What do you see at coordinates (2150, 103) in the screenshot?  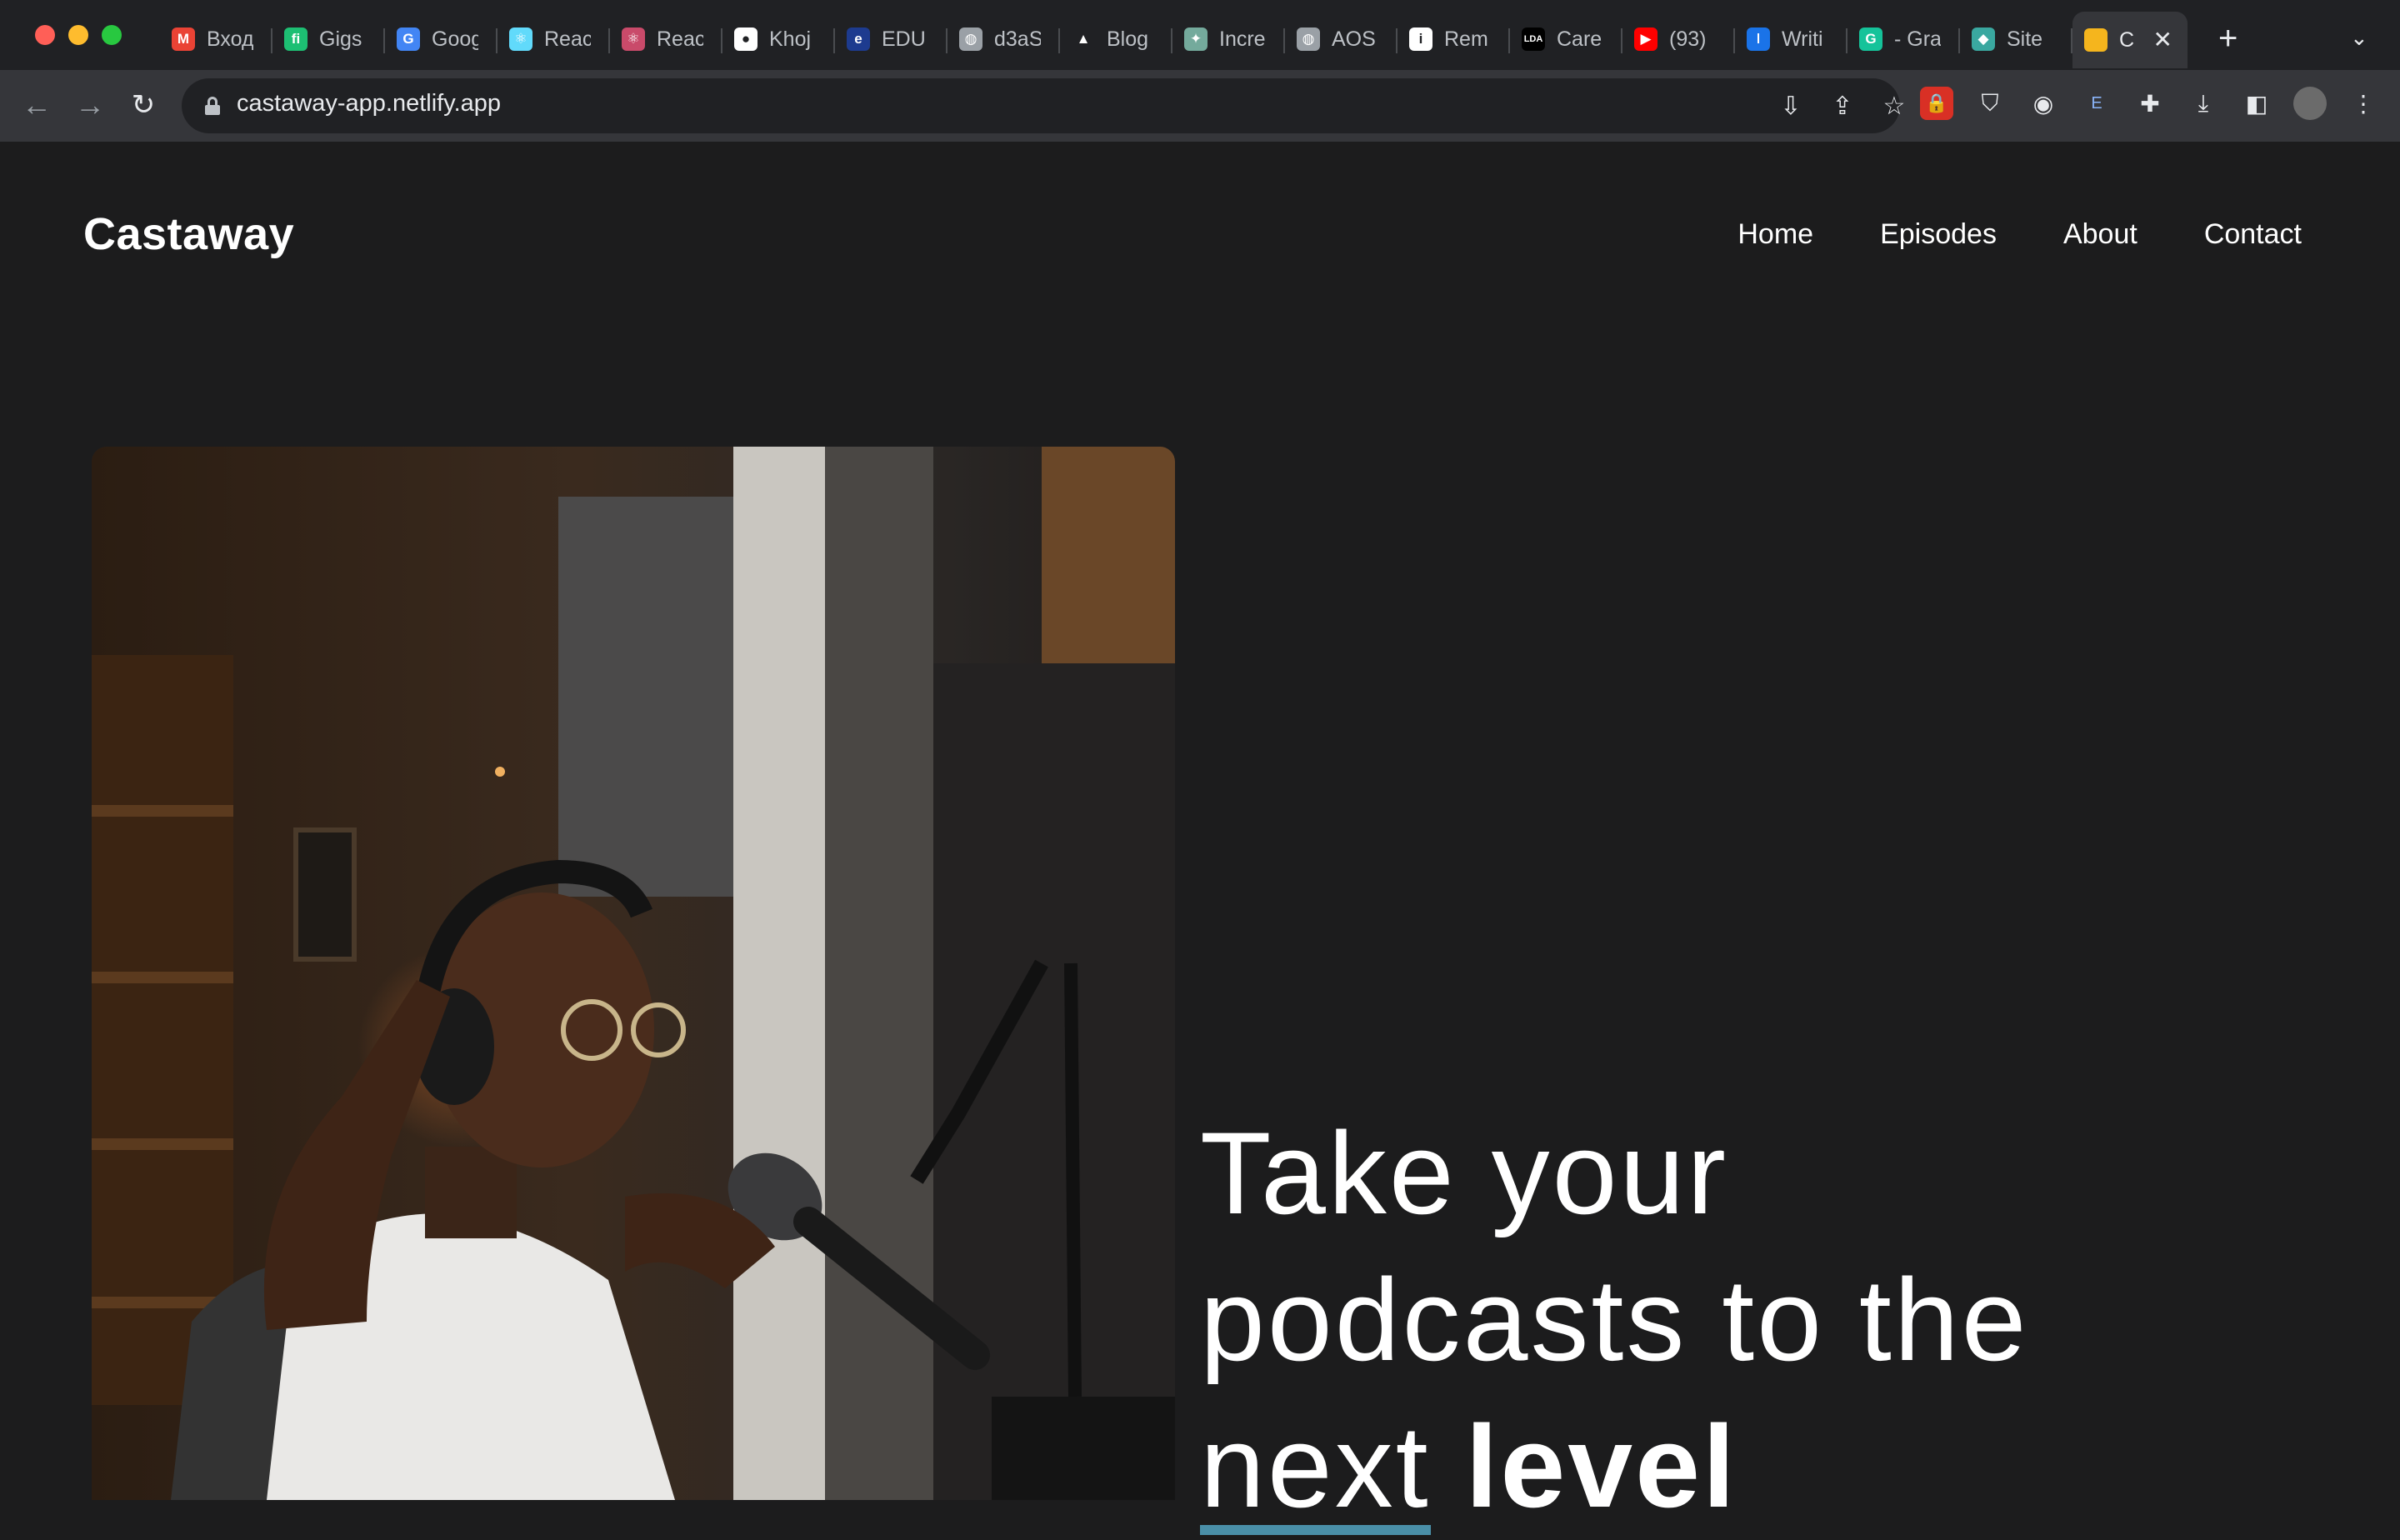 I see `extensions-puzzle-icon: ✚` at bounding box center [2150, 103].